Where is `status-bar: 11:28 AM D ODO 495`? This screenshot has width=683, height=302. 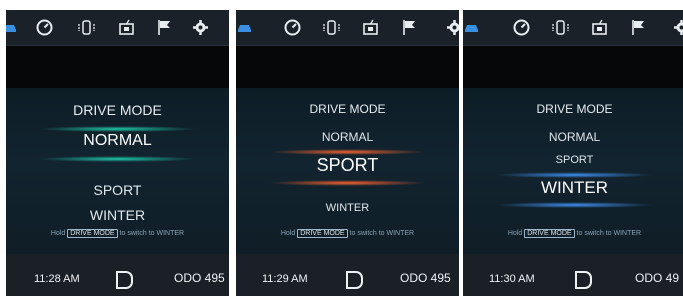
status-bar: 11:28 AM D ODO 495 is located at coordinates (117, 275).